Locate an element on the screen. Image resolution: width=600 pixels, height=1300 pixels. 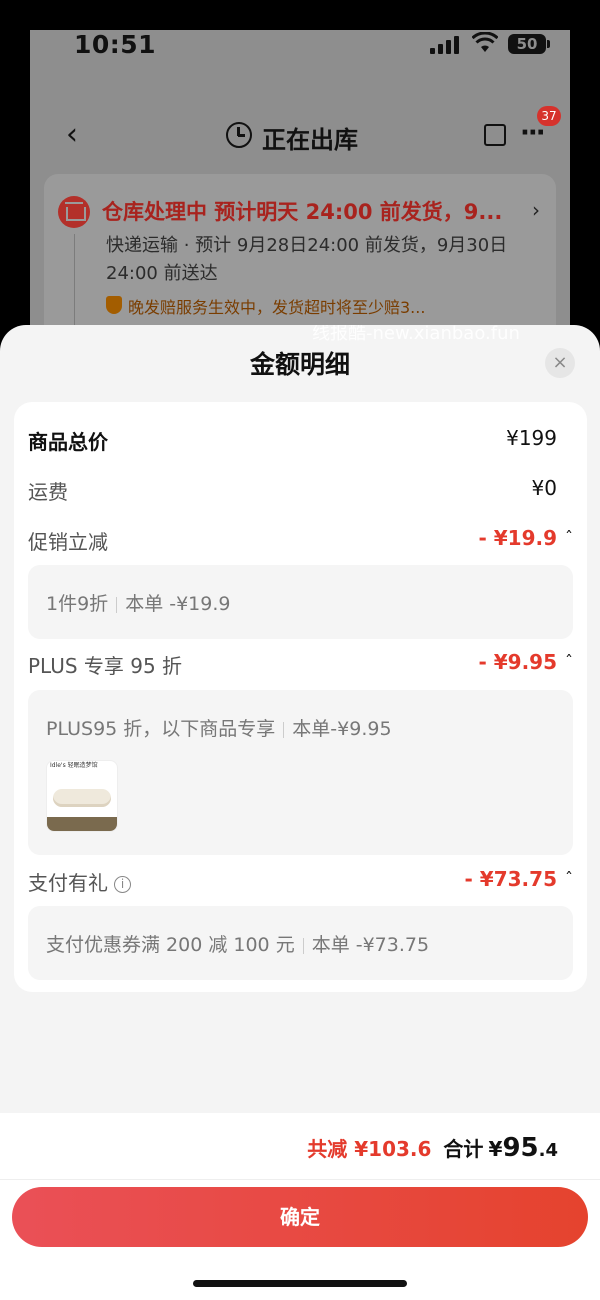
thumb-brand: Idle's 轻眠造梦馆 is located at coordinates (74, 765).